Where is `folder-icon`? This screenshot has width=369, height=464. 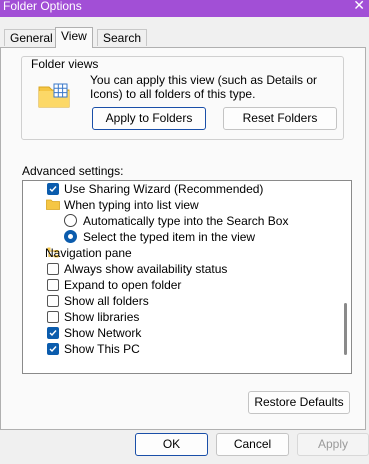
folder-icon is located at coordinates (53, 204).